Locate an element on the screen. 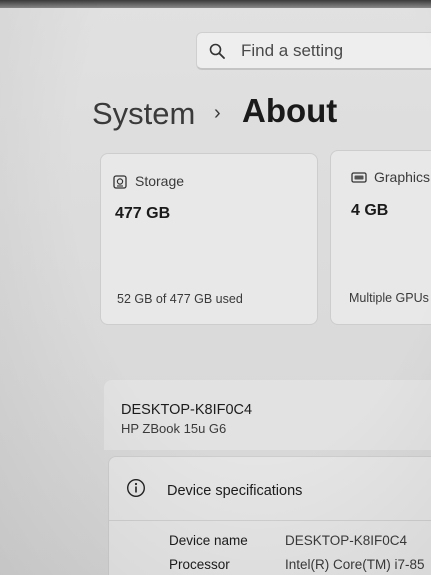  graphics-detail-text: Multiple GPUs is located at coordinates (389, 298).